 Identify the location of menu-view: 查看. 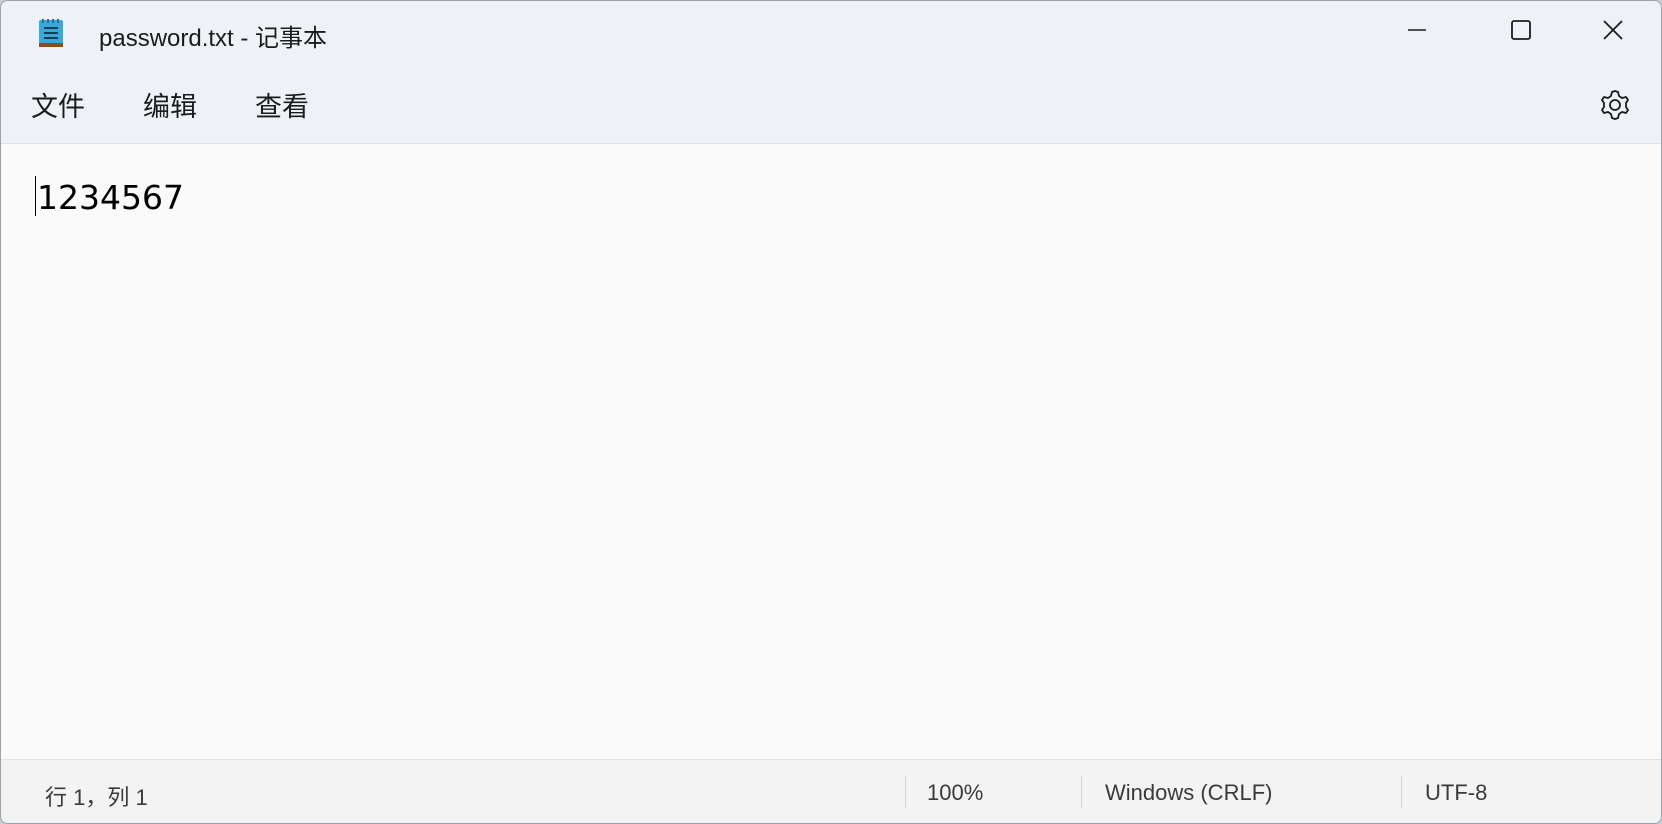
(282, 104).